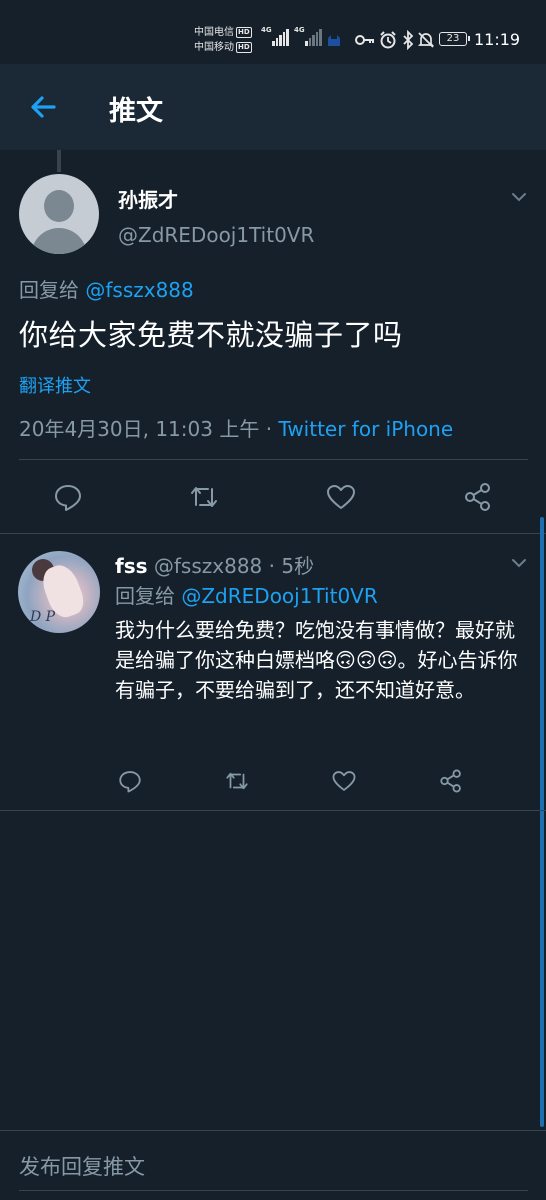  I want to click on reply-input: 发布回复推文, so click(82, 1166).